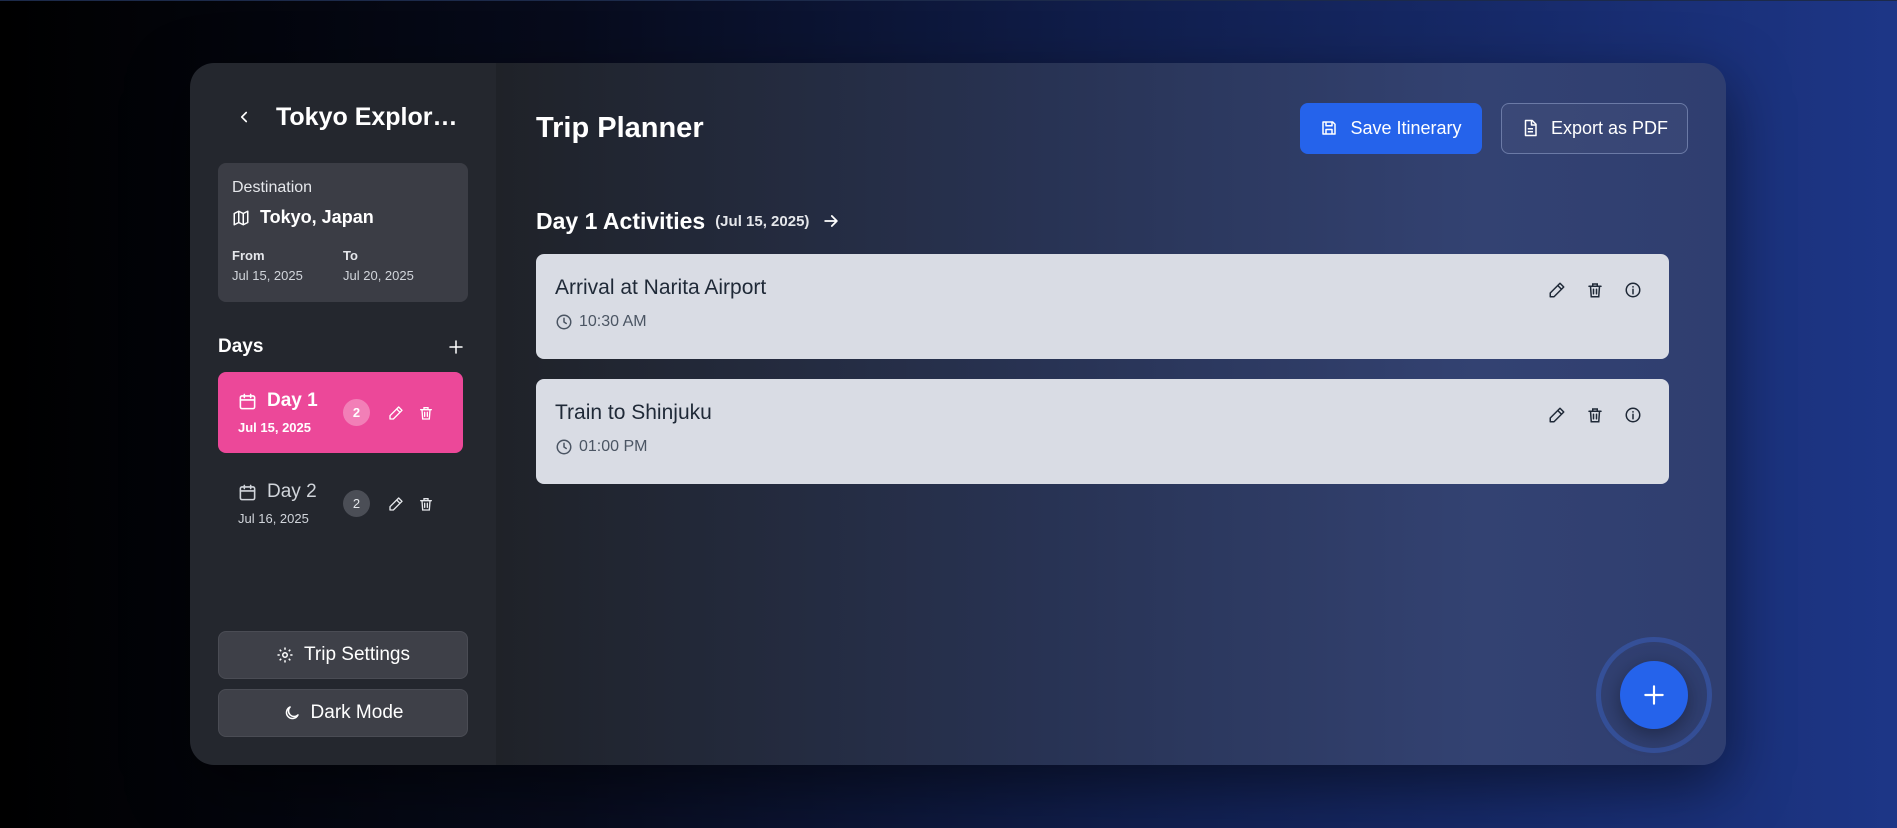 Image resolution: width=1897 pixels, height=828 pixels. Describe the element at coordinates (285, 655) in the screenshot. I see `gear-icon` at that location.